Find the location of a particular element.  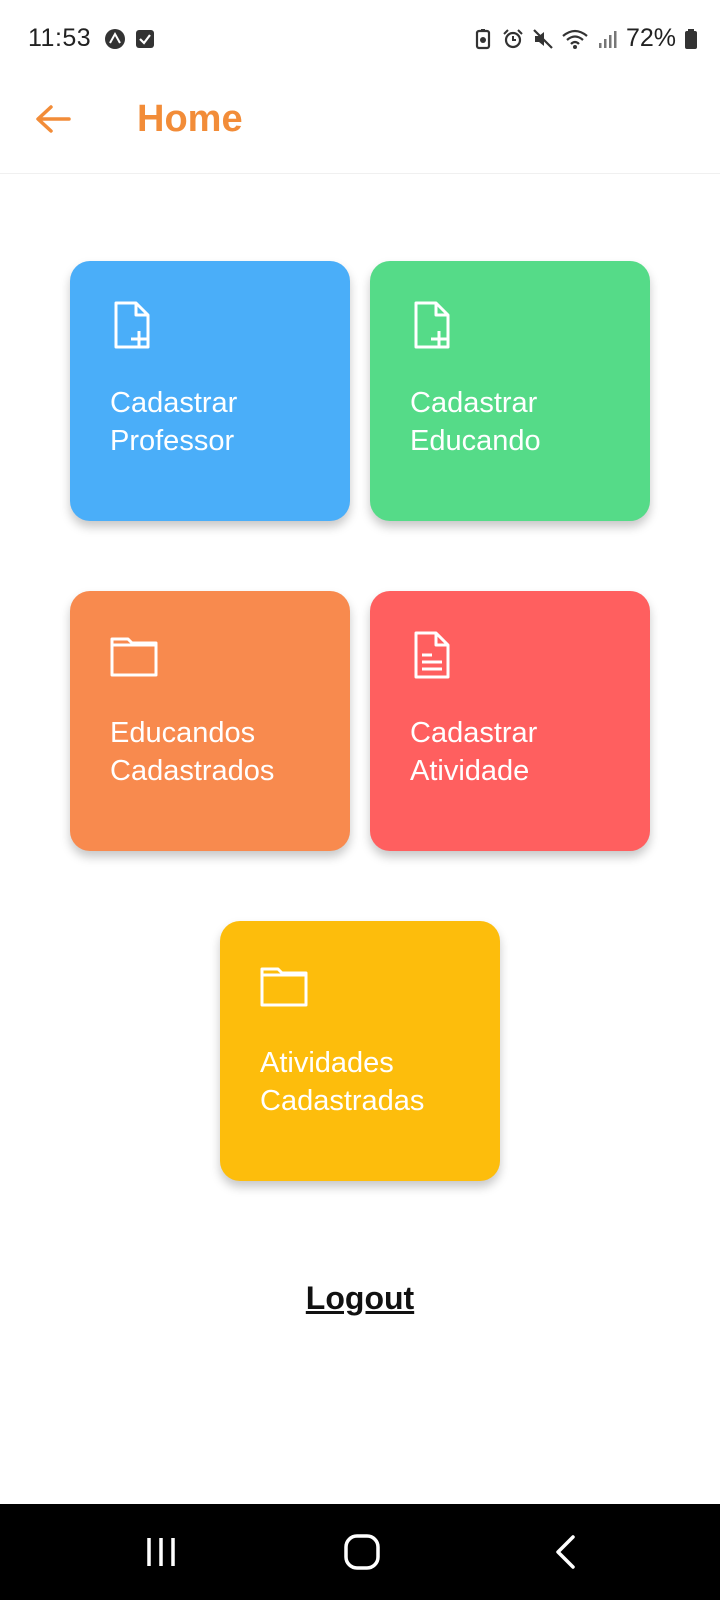

card-atividades-cadastradas: Atividades Cadastradas is located at coordinates (360, 1051).